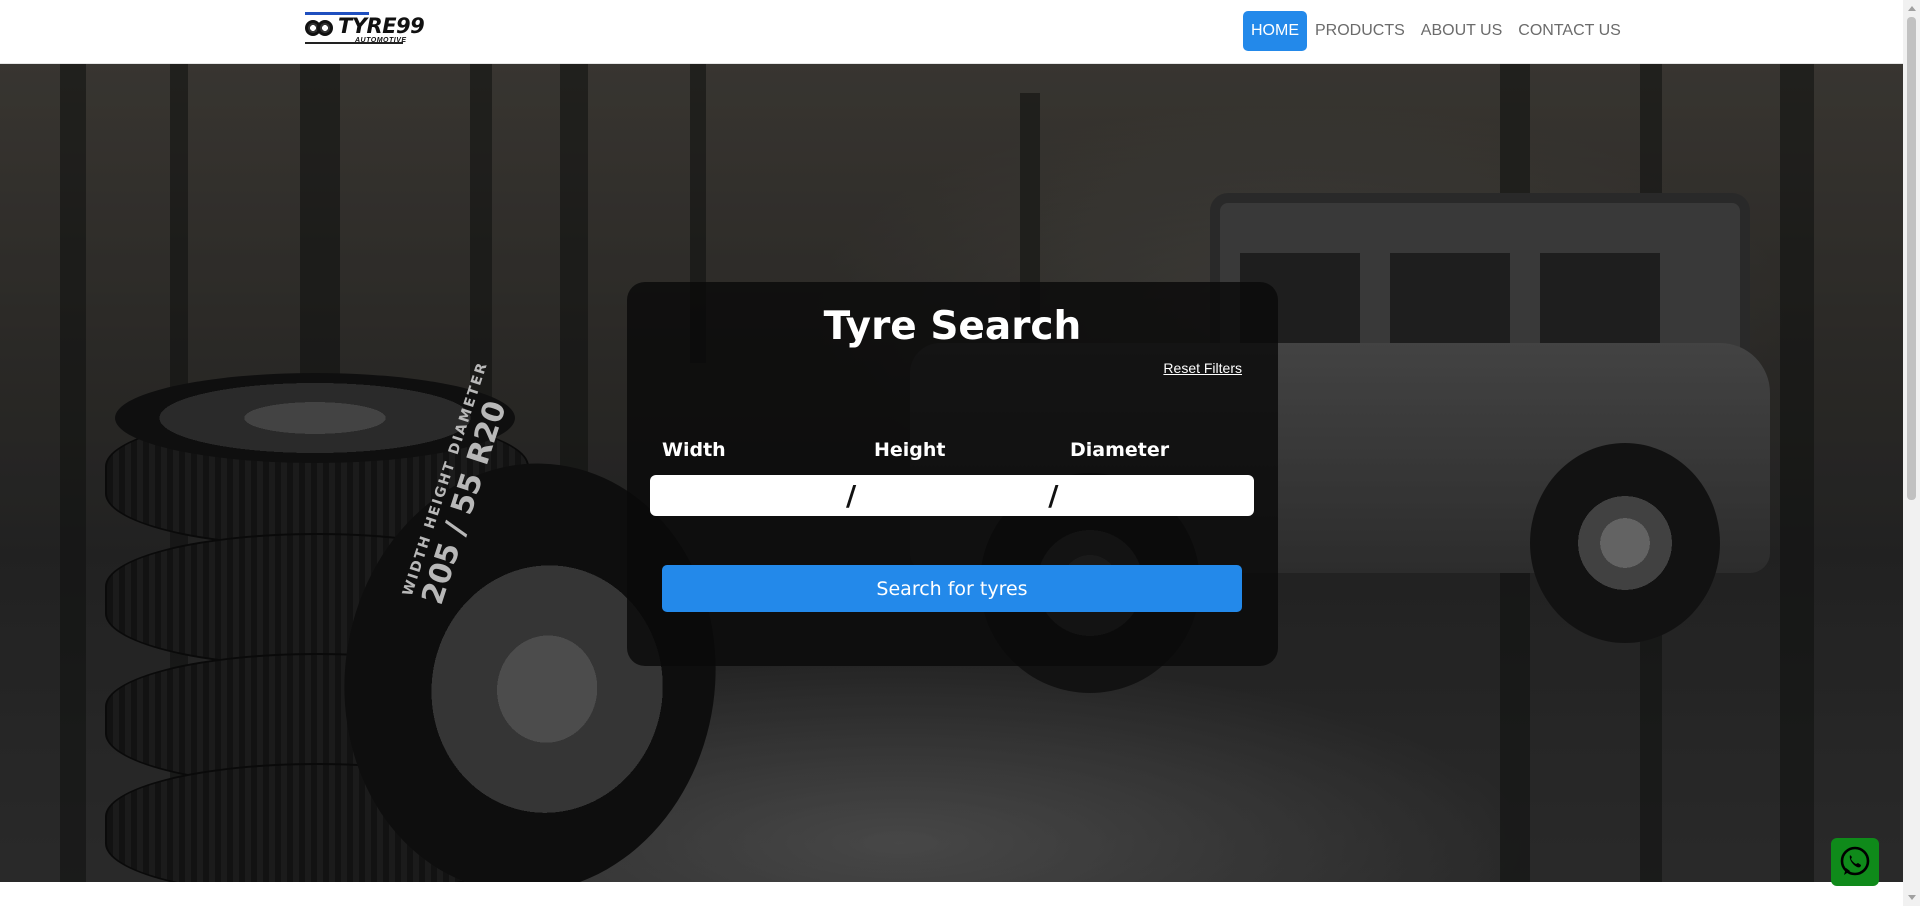  What do you see at coordinates (1202, 368) in the screenshot?
I see `reset-filters-link: Reset Filters` at bounding box center [1202, 368].